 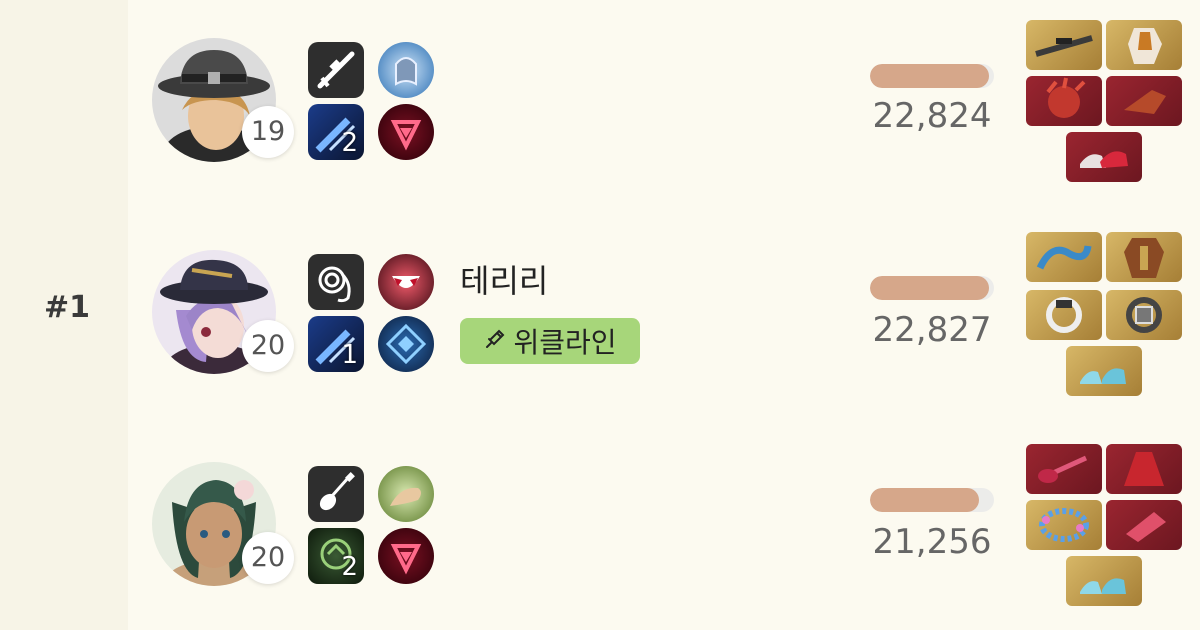 What do you see at coordinates (1064, 525) in the screenshot?
I see `flower-wreath-item-icon` at bounding box center [1064, 525].